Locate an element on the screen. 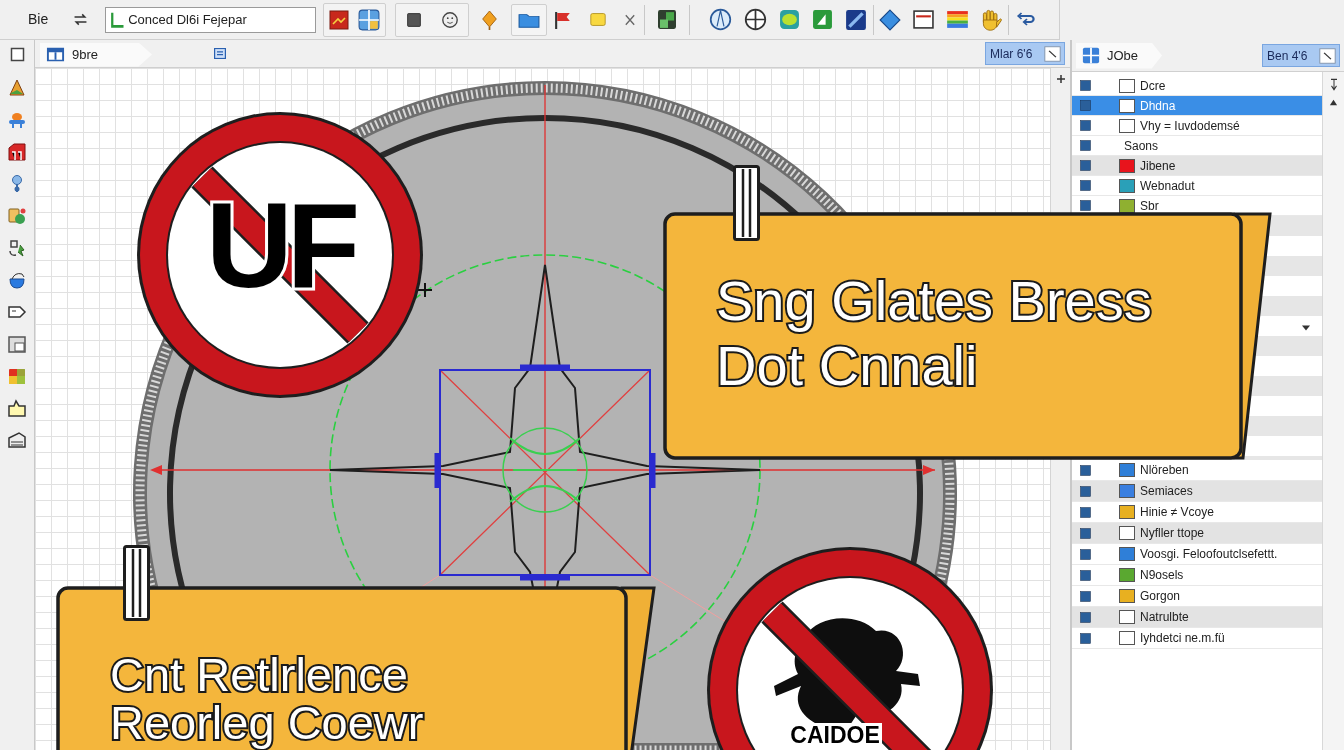 This screenshot has height=750, width=1344. axis-icon is located at coordinates (118, 19).